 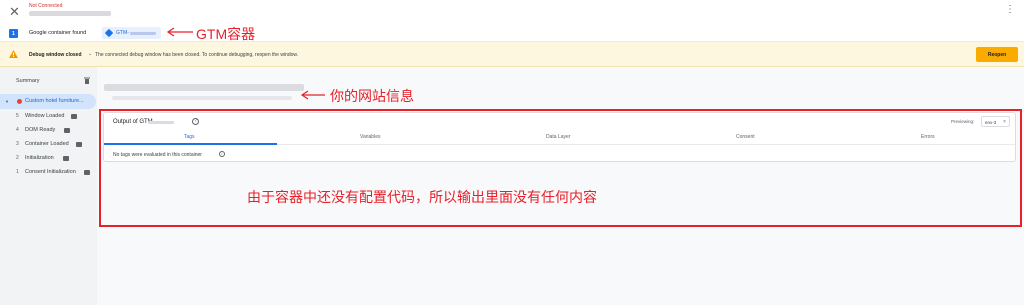 I want to click on event-item: 5 Window Loaded, so click(x=48, y=116).